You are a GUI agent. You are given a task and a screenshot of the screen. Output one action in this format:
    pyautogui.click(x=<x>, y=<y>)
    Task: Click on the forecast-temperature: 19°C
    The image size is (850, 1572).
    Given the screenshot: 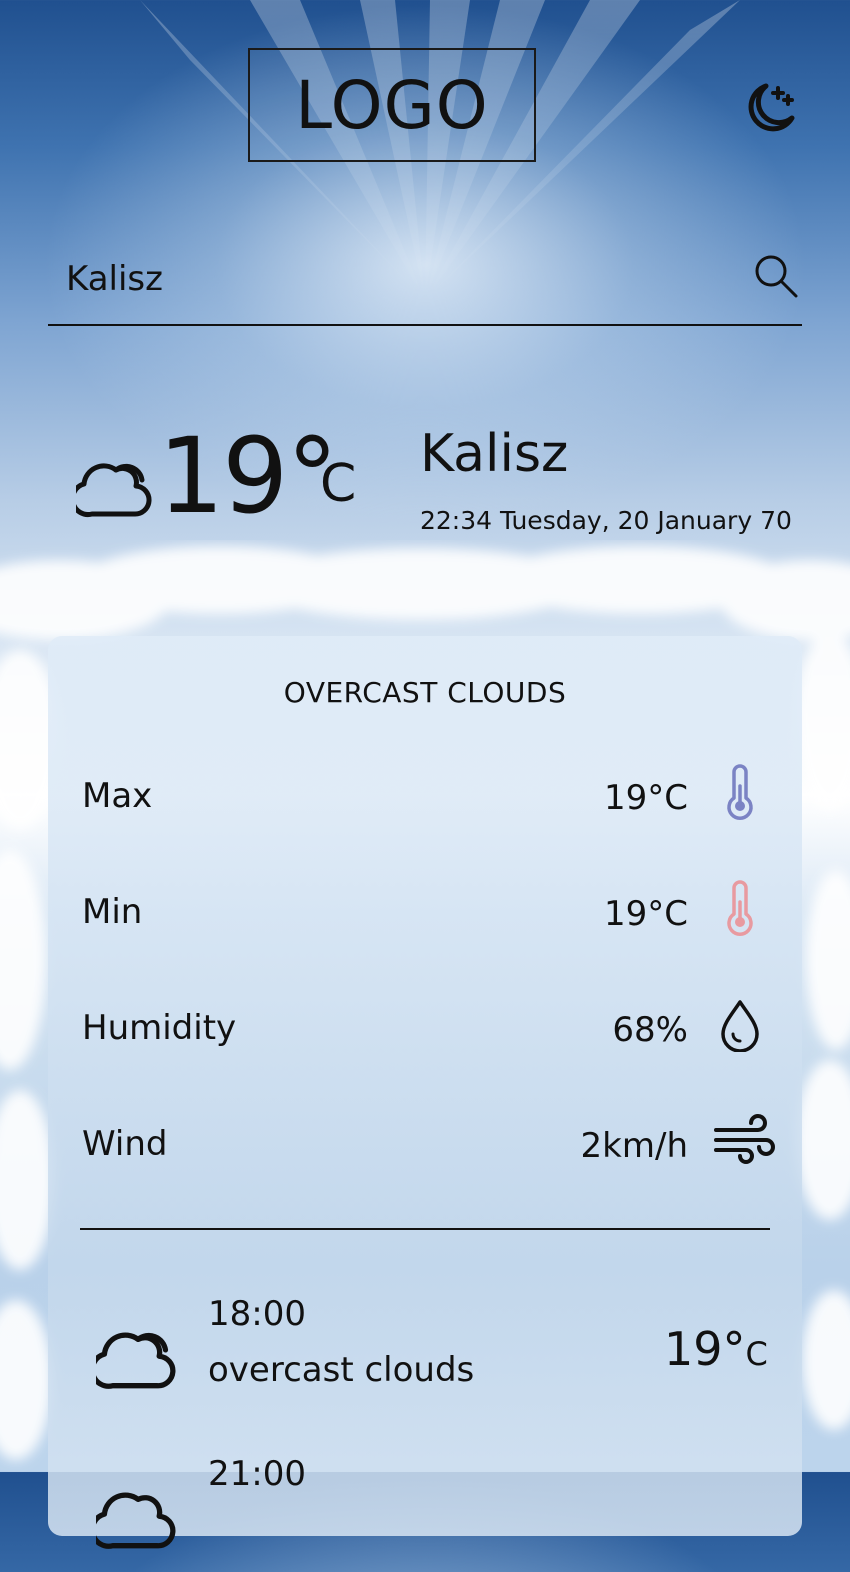 What is the action you would take?
    pyautogui.click(x=716, y=1349)
    